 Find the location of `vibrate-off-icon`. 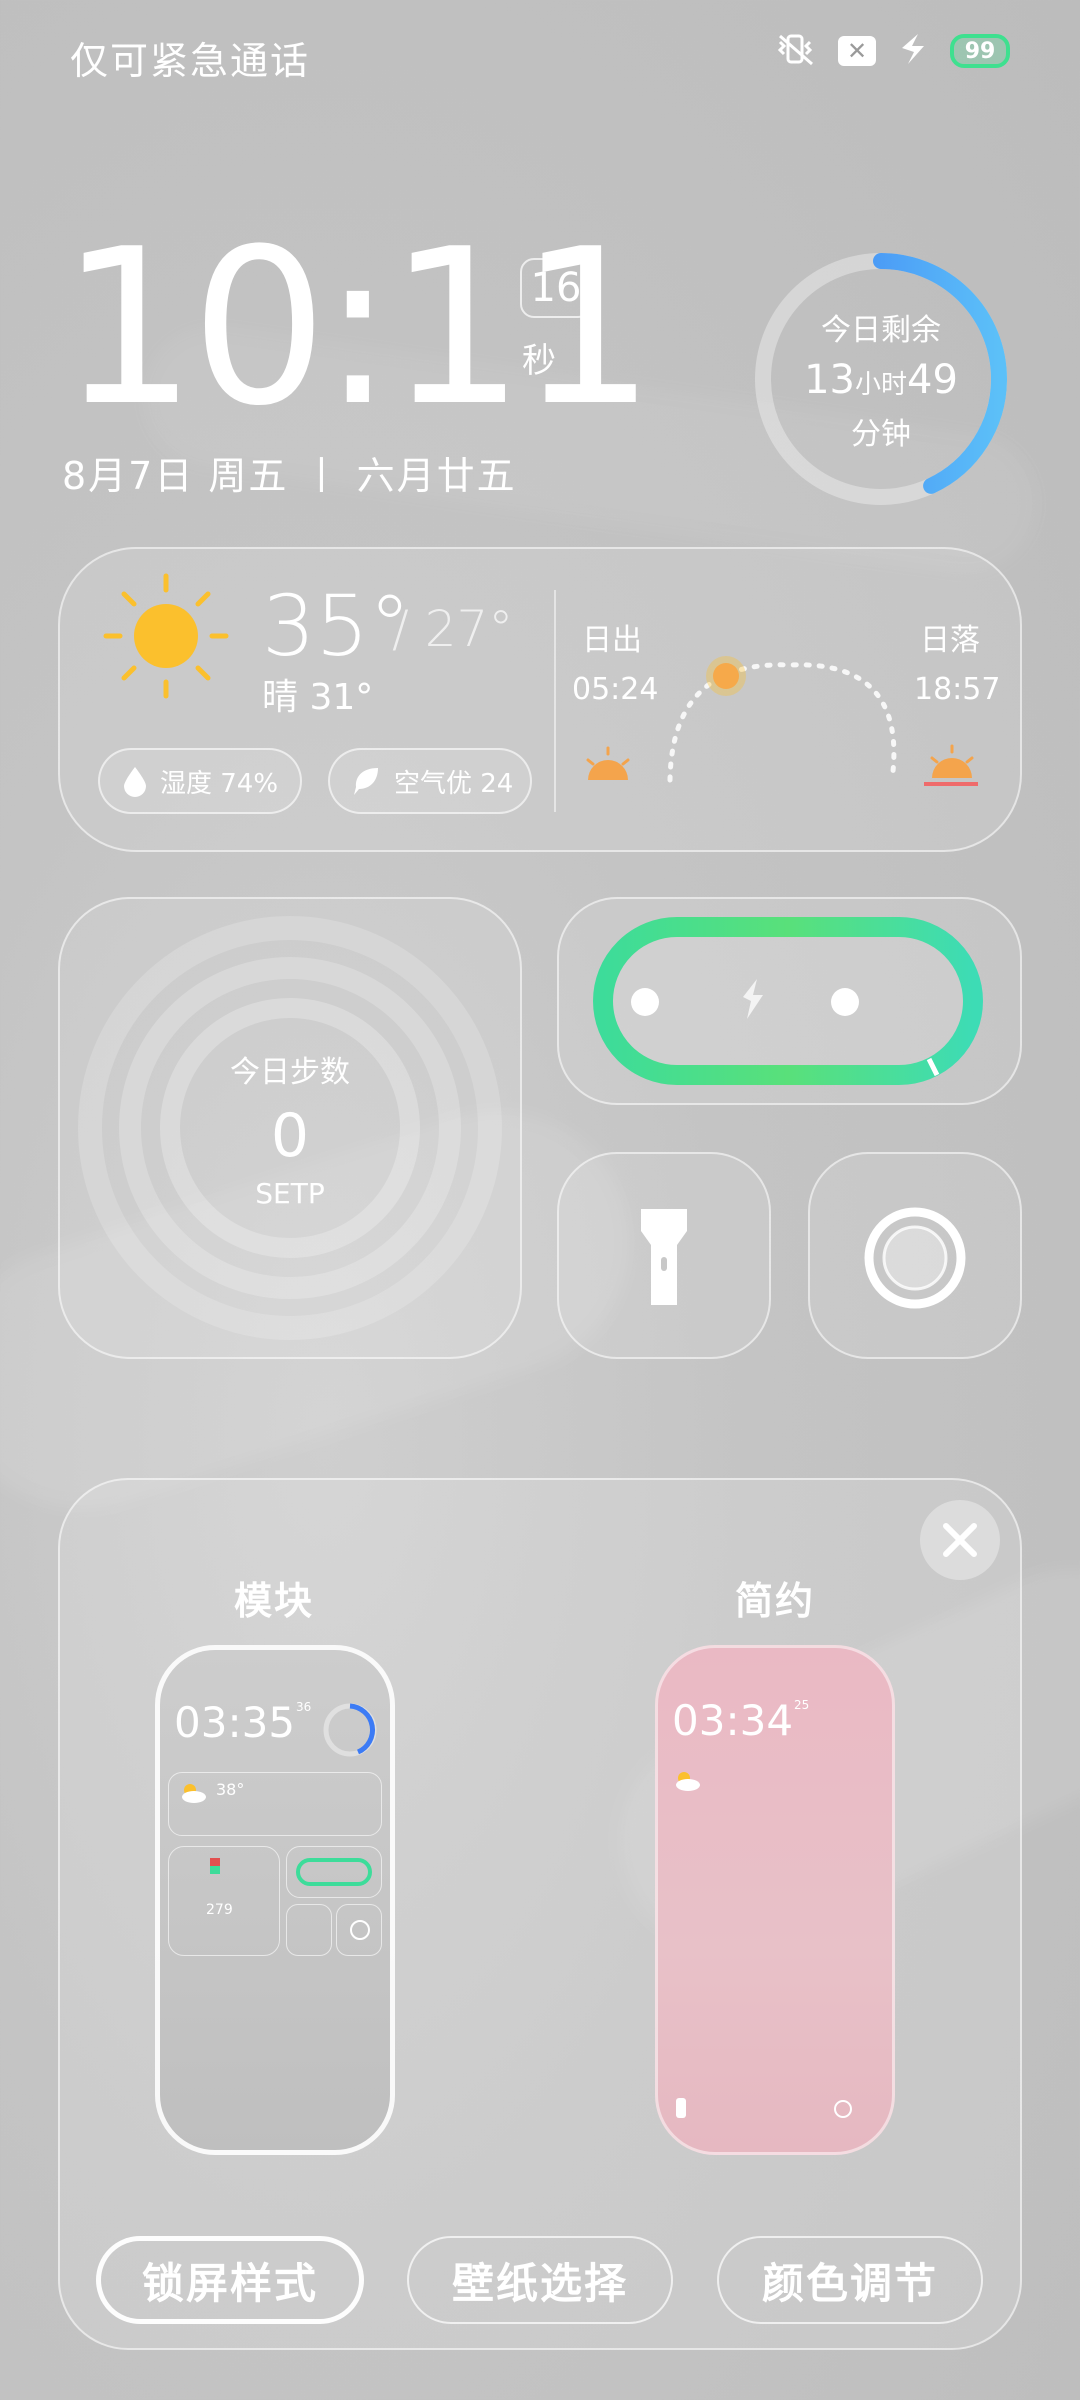

vibrate-off-icon is located at coordinates (796, 51).